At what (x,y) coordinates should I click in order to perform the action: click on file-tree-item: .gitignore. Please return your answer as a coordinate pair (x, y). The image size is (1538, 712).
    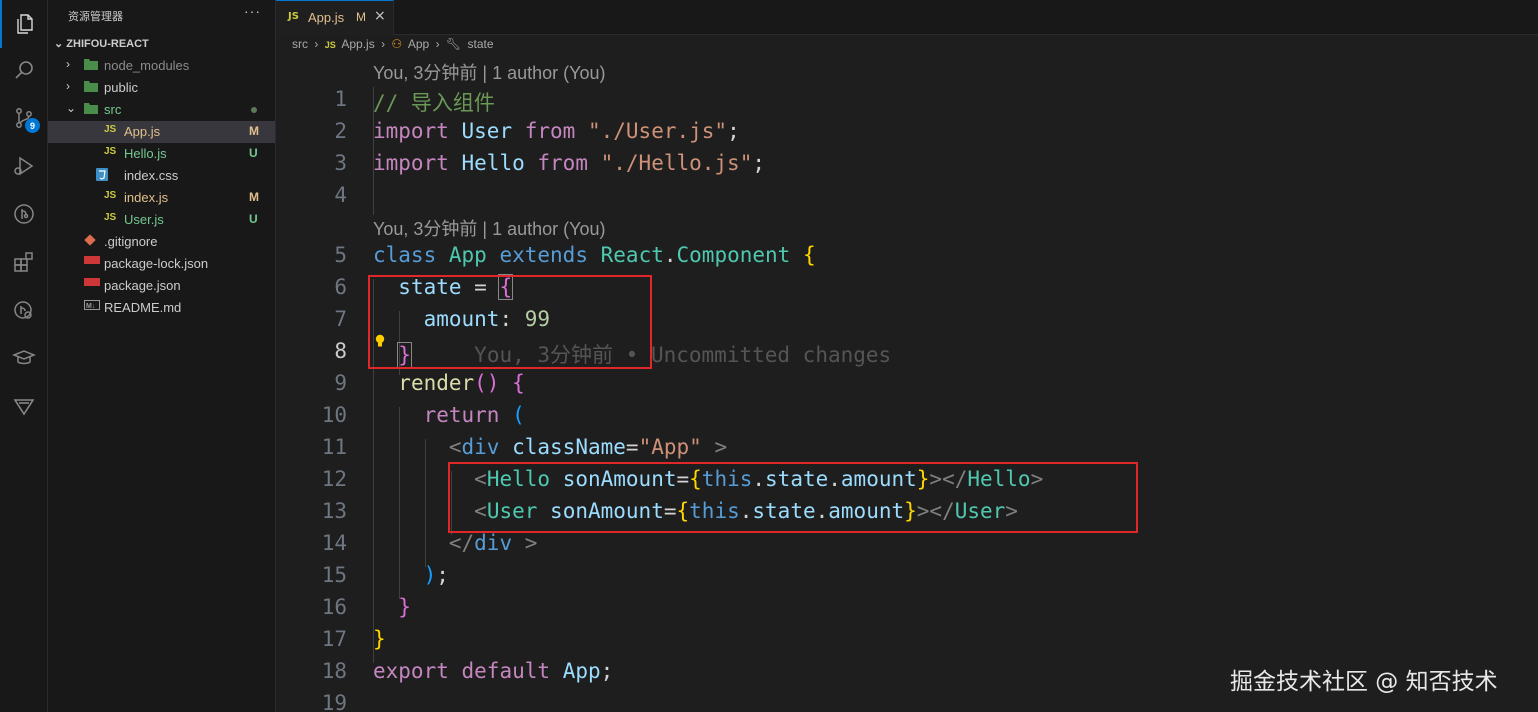
    Looking at the image, I should click on (161, 242).